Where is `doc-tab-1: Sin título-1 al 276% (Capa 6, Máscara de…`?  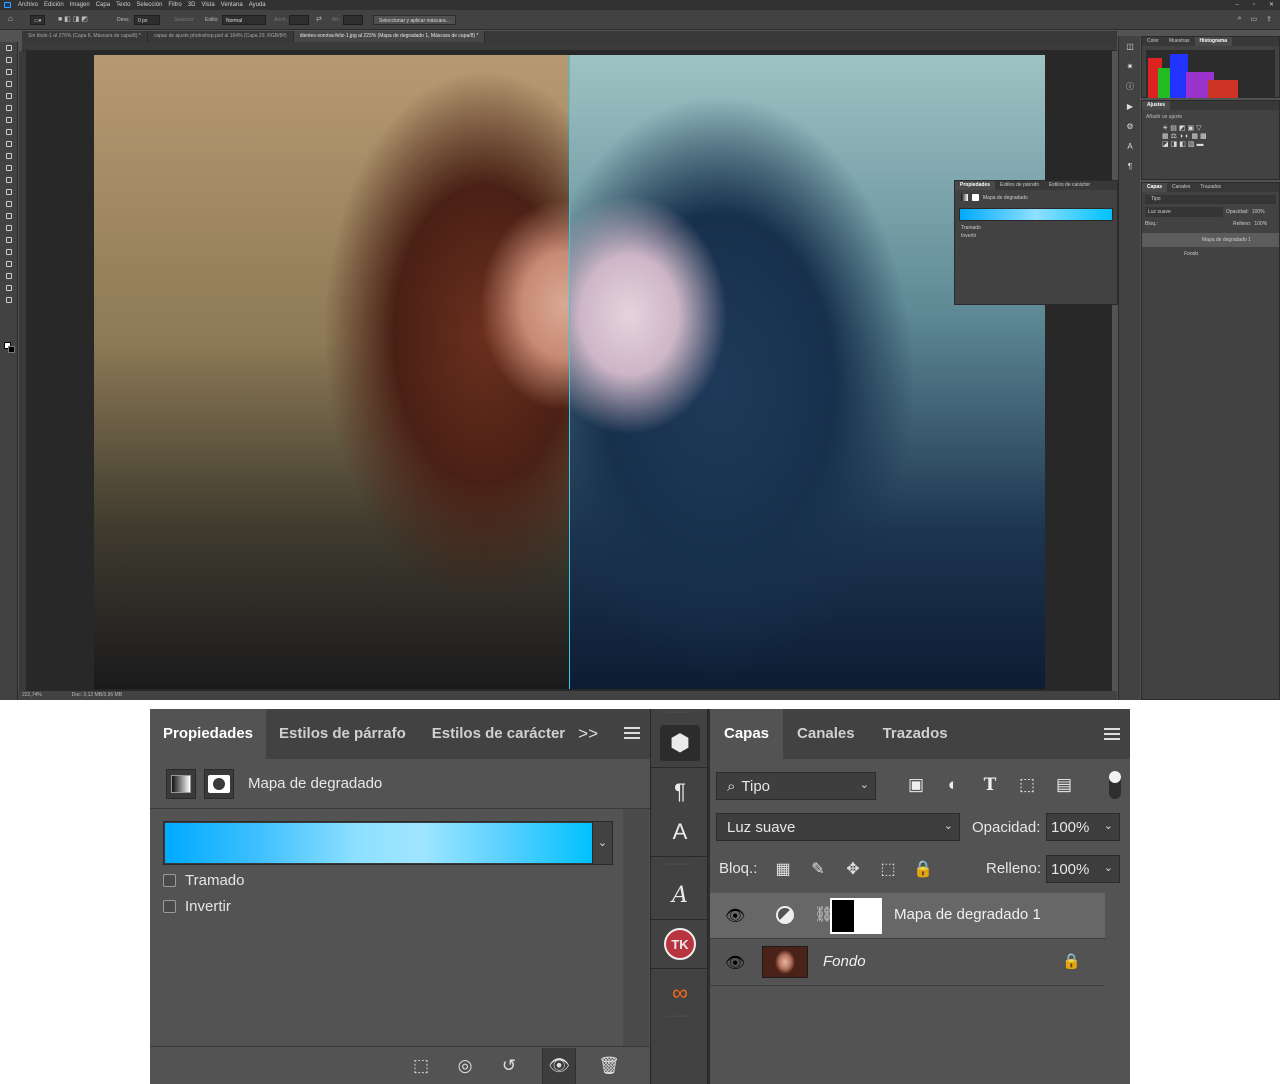 doc-tab-1: Sin título-1 al 276% (Capa 6, Máscara de… is located at coordinates (85, 36).